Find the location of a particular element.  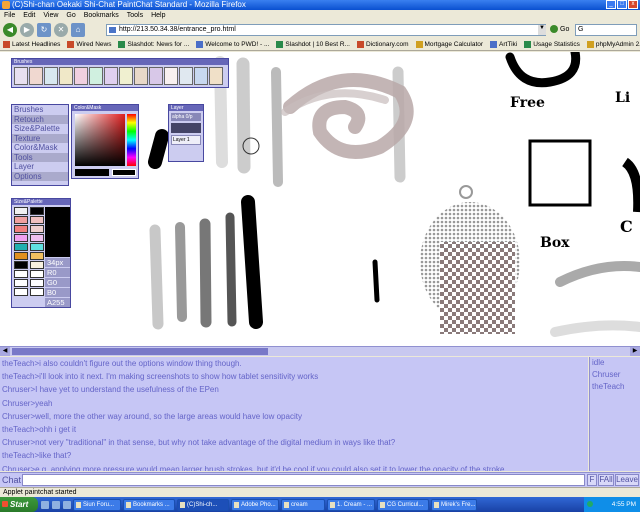

menu-item-options: Options is located at coordinates (40, 176).